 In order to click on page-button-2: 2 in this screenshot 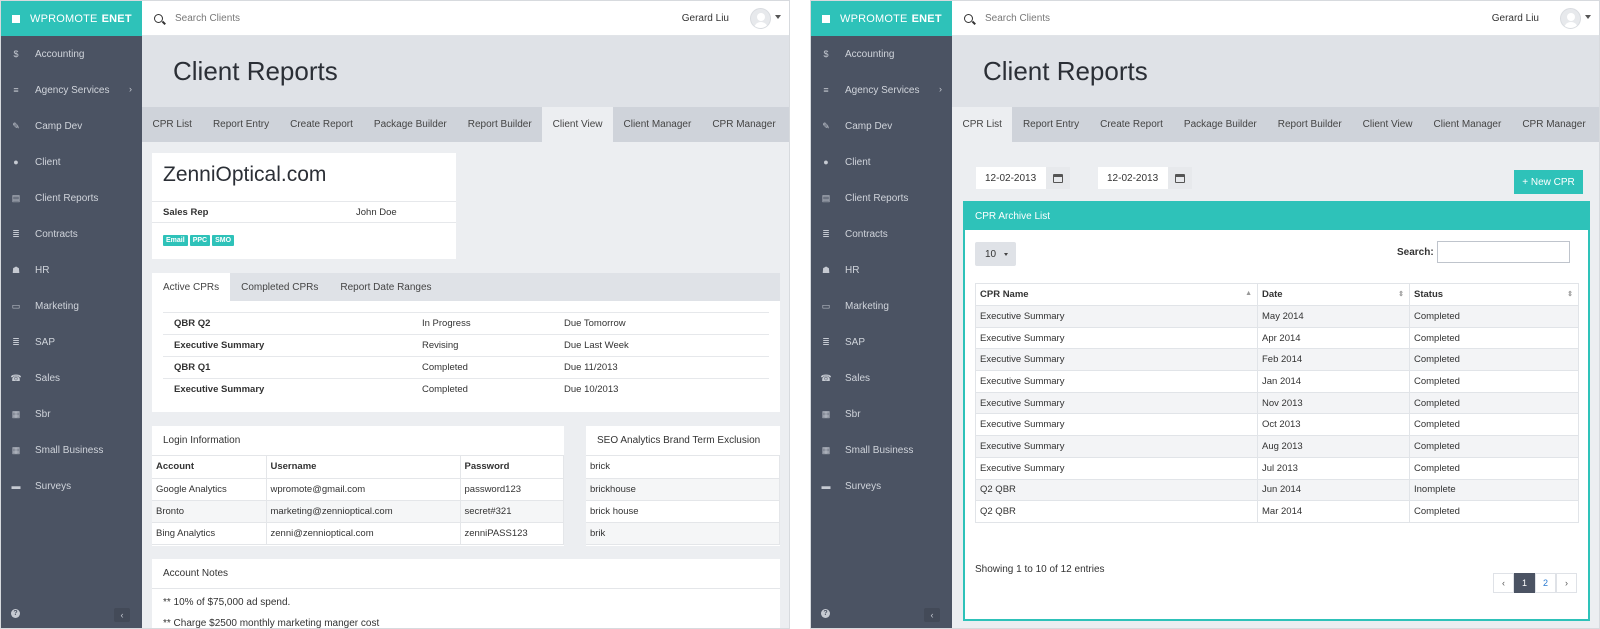, I will do `click(1545, 583)`.